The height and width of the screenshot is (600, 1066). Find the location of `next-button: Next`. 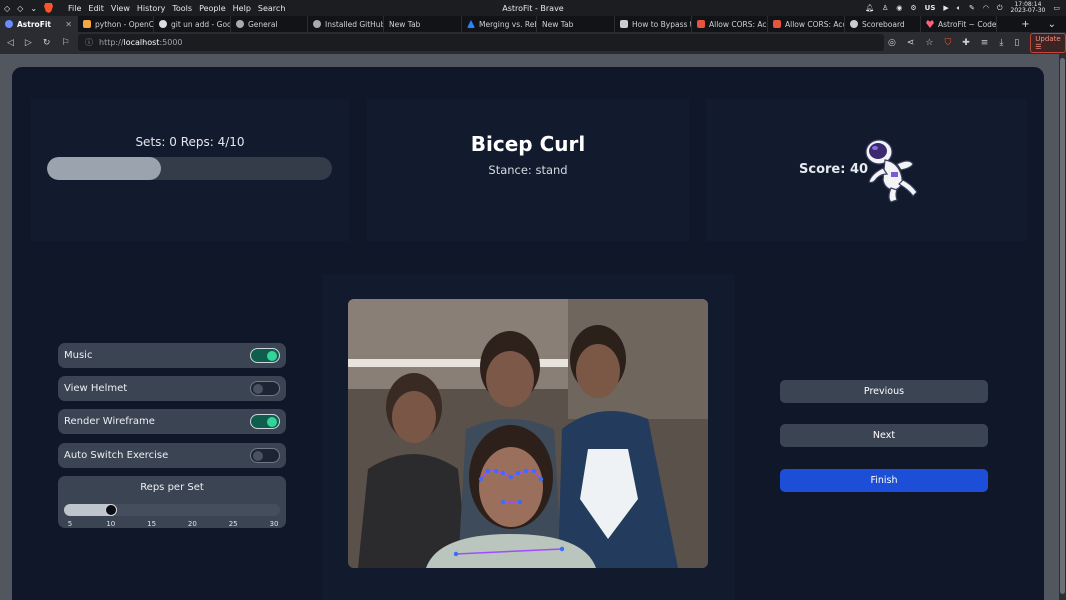

next-button: Next is located at coordinates (884, 435).